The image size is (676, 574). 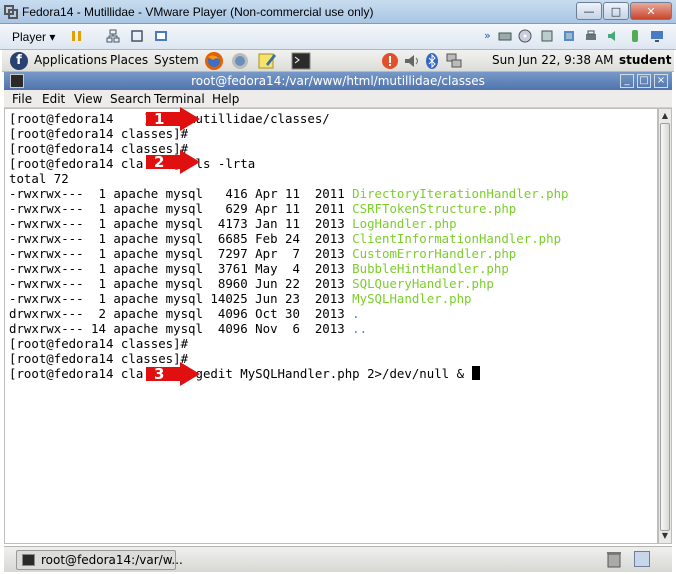 I want to click on text-cursor, so click(x=475, y=373).